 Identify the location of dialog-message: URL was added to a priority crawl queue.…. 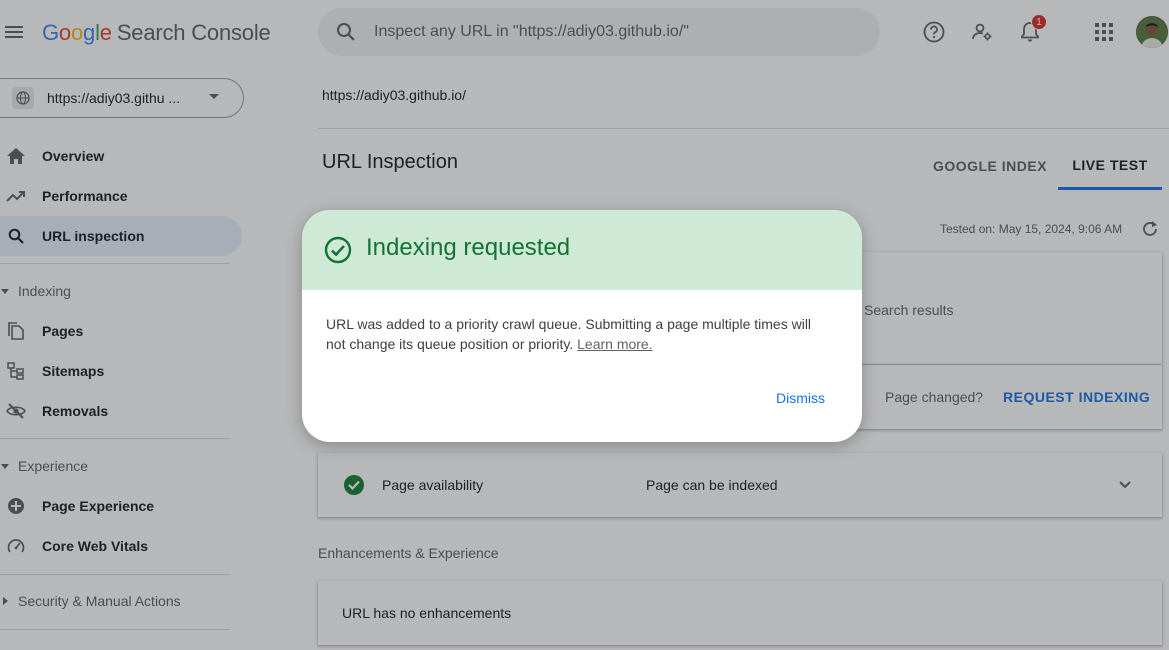
(569, 334).